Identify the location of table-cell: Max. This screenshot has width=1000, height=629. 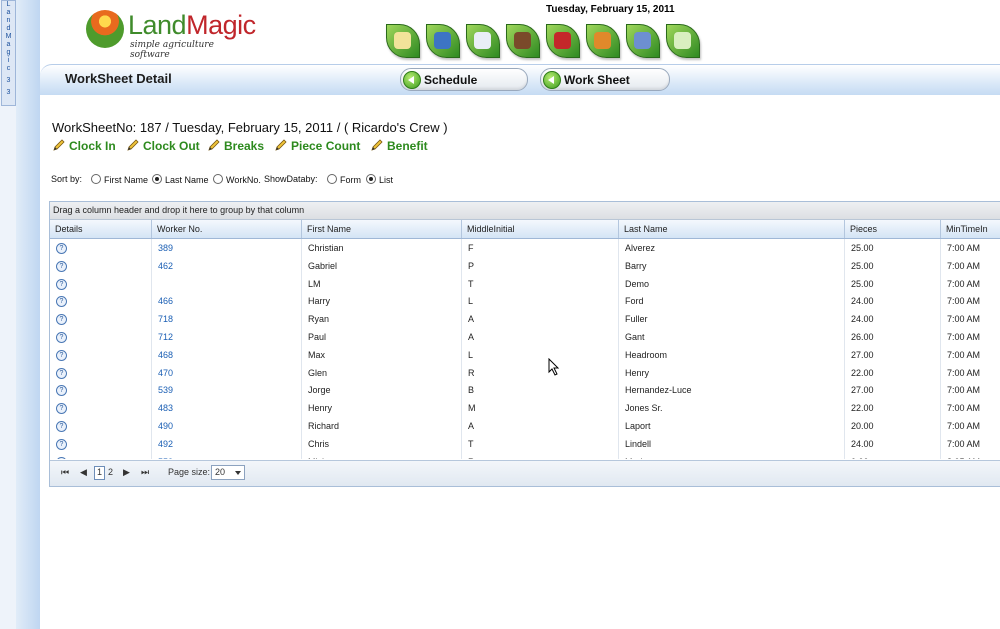
(382, 354).